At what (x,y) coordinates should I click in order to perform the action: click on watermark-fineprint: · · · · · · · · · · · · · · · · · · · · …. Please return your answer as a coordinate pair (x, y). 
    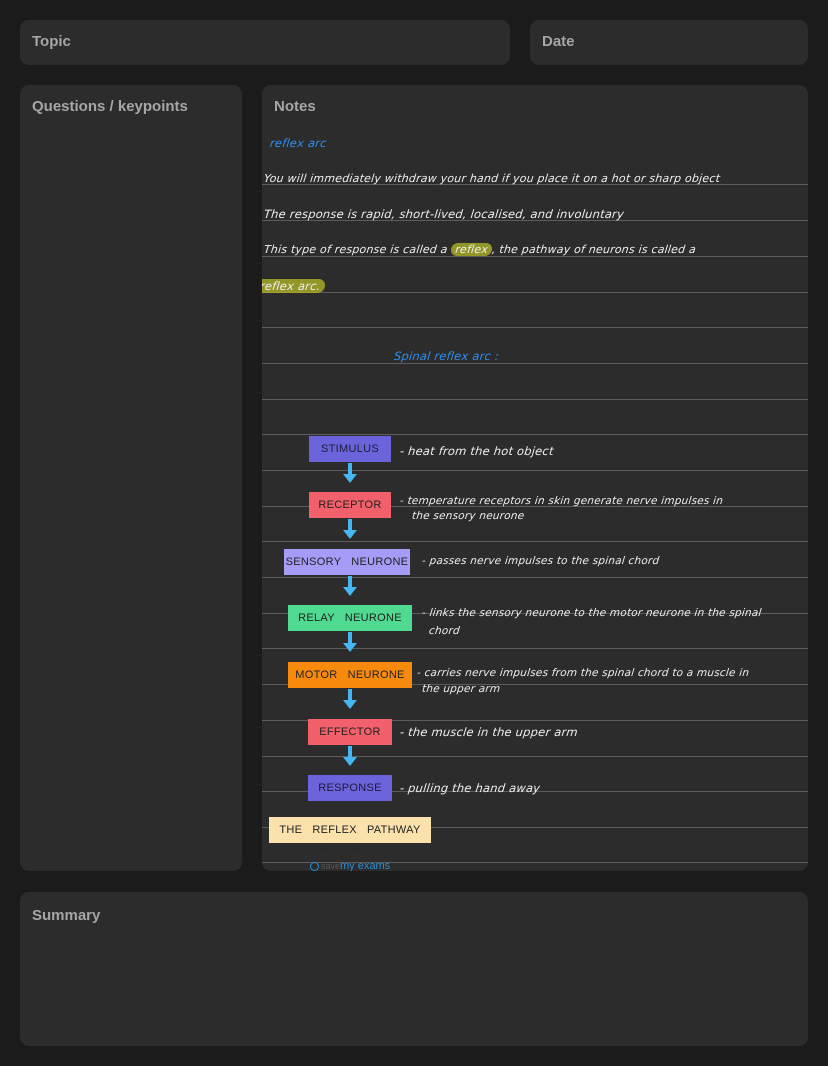
    Looking at the image, I should click on (339, 854).